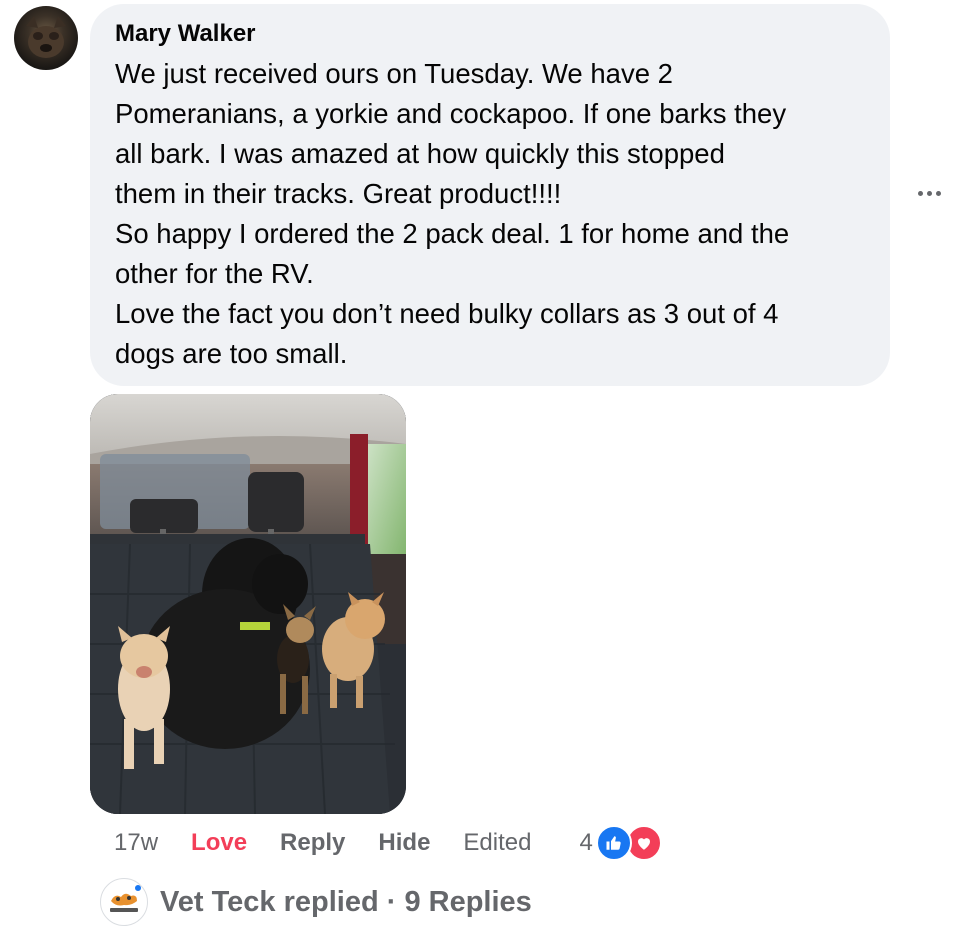 This screenshot has height=940, width=958. I want to click on vet-teck-avatar, so click(124, 902).